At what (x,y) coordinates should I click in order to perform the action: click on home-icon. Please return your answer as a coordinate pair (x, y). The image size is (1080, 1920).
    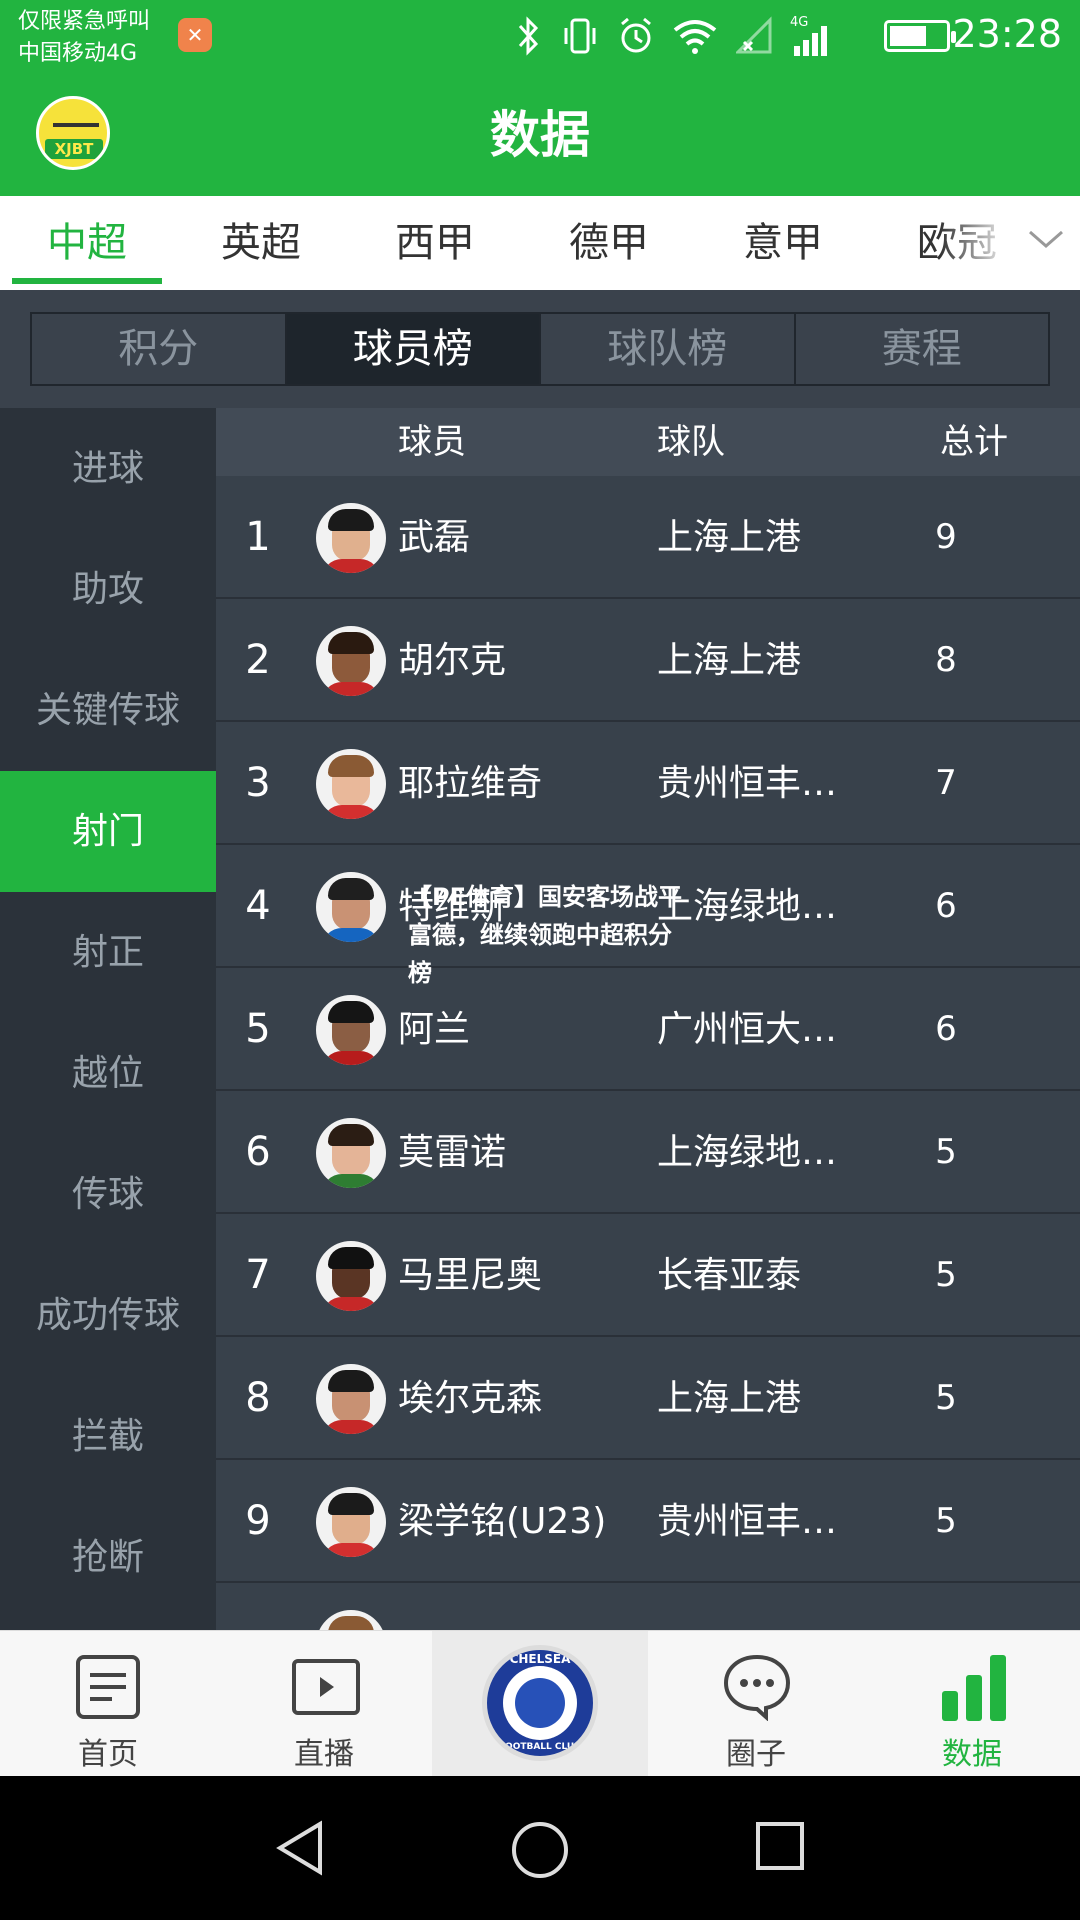
    Looking at the image, I should click on (108, 1687).